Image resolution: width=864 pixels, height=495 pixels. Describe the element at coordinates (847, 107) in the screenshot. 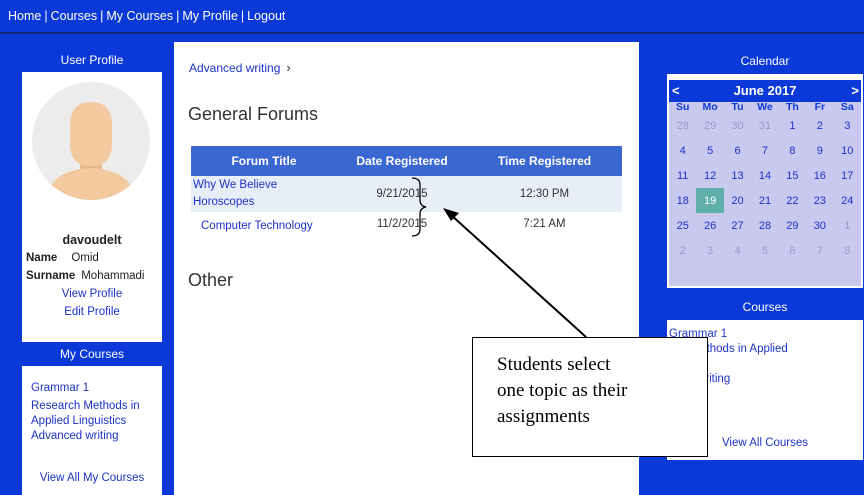

I see `calendar-weekday: Sa` at that location.